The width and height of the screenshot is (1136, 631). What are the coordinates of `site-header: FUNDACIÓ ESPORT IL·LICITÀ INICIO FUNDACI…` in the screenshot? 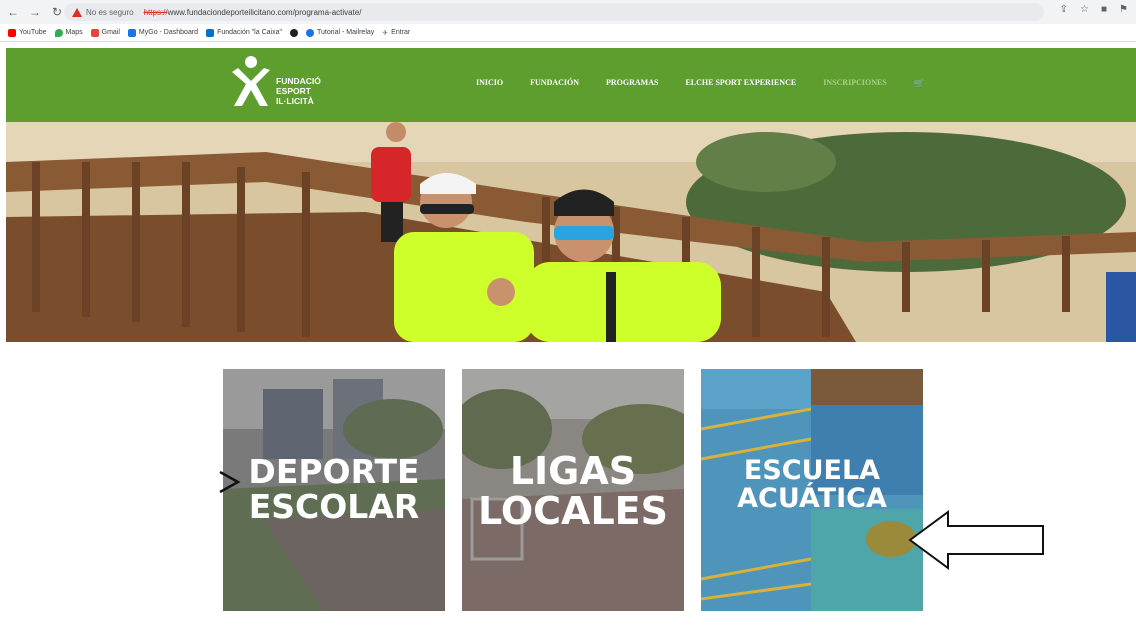 It's located at (571, 85).